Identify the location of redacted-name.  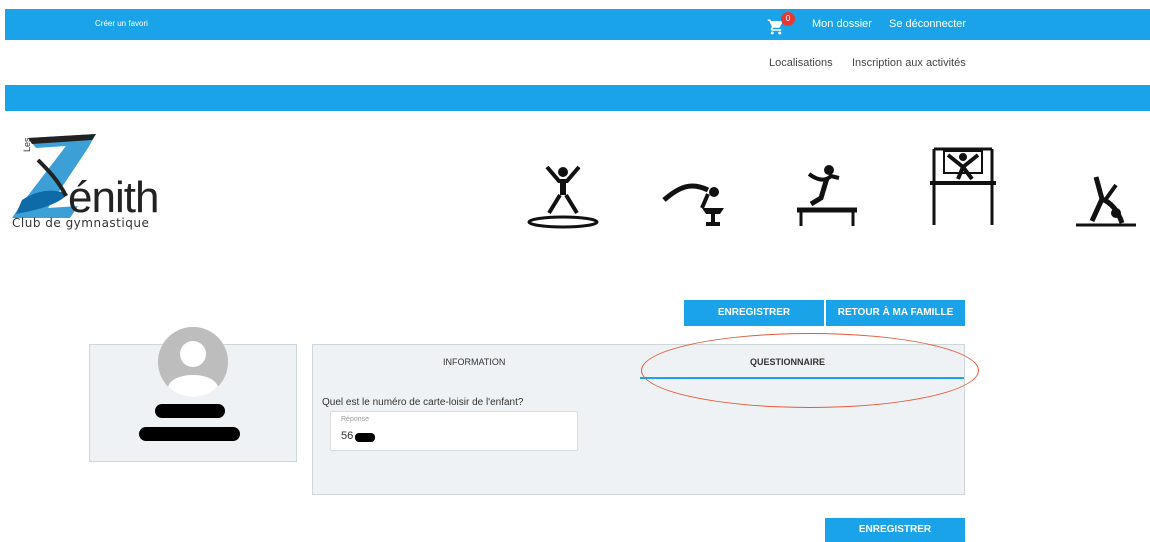
(190, 411).